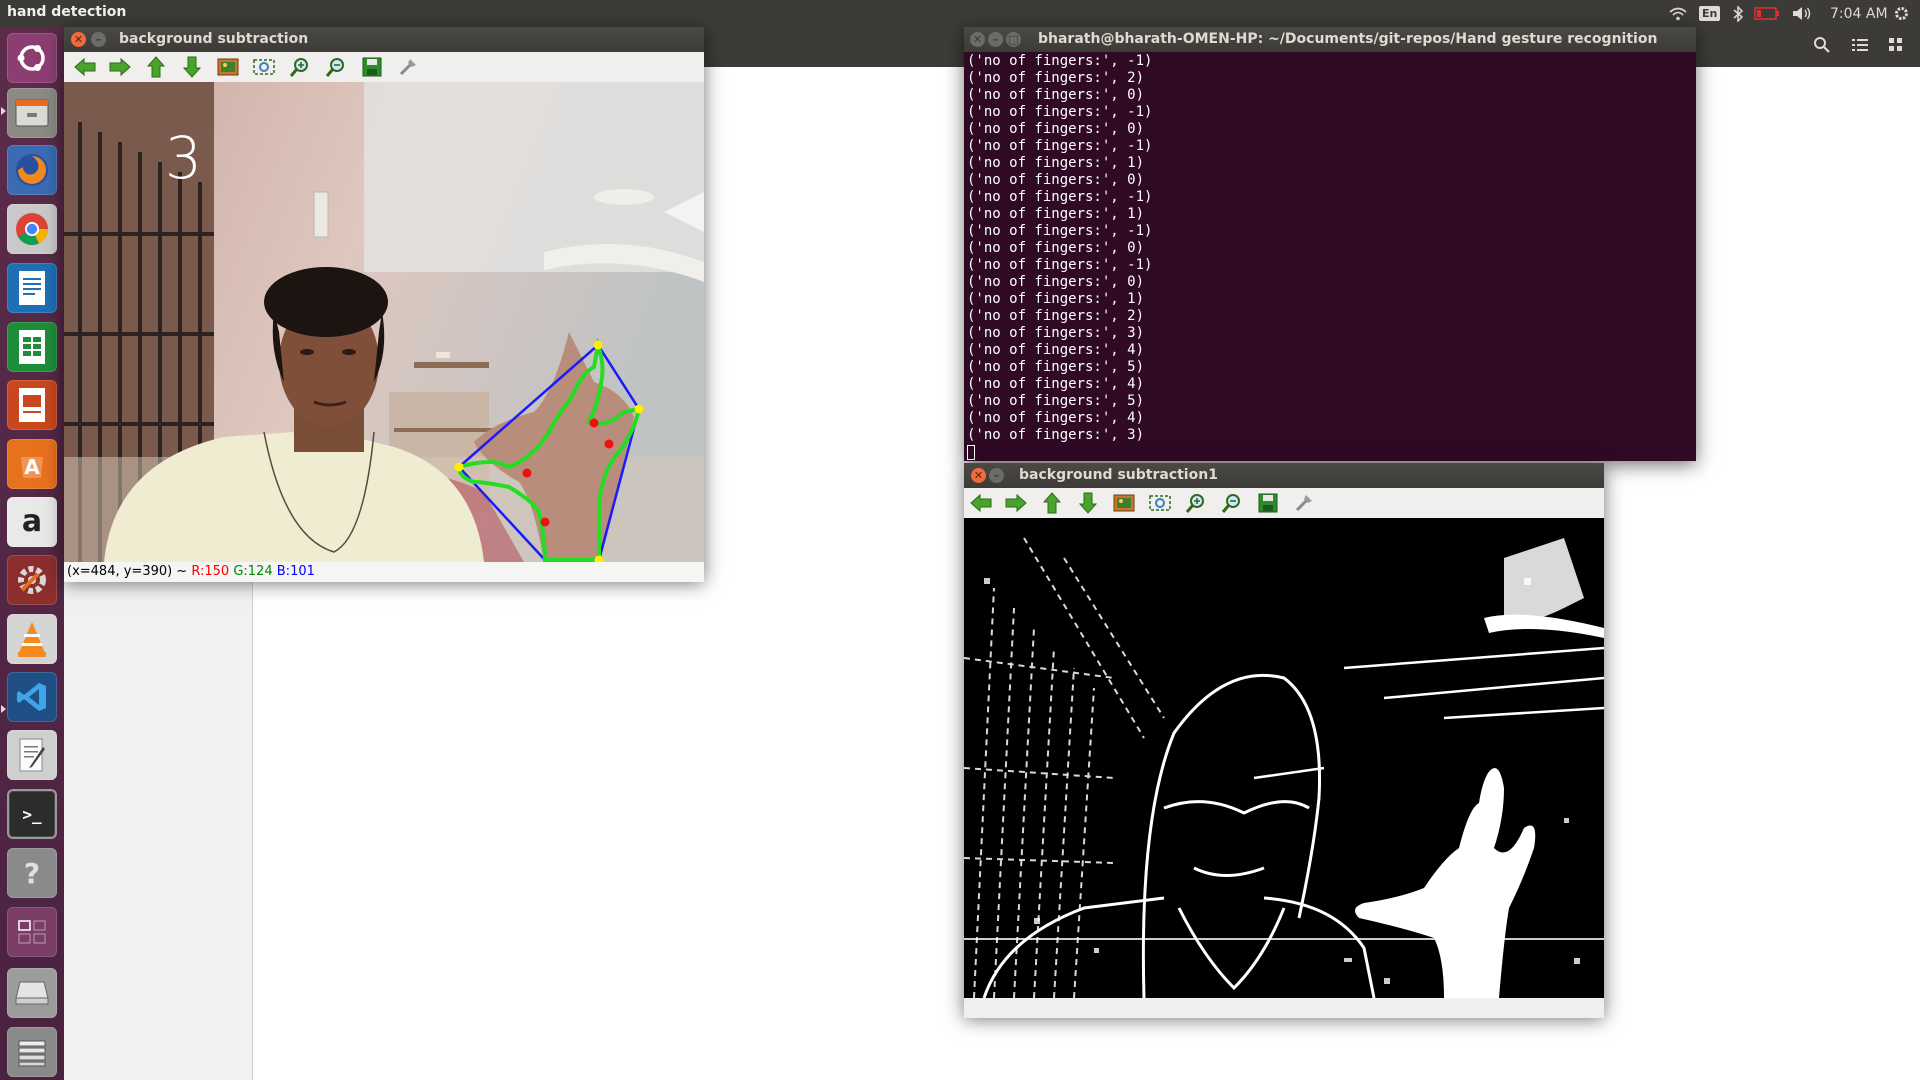  What do you see at coordinates (1896, 47) in the screenshot?
I see `grid-view-icon` at bounding box center [1896, 47].